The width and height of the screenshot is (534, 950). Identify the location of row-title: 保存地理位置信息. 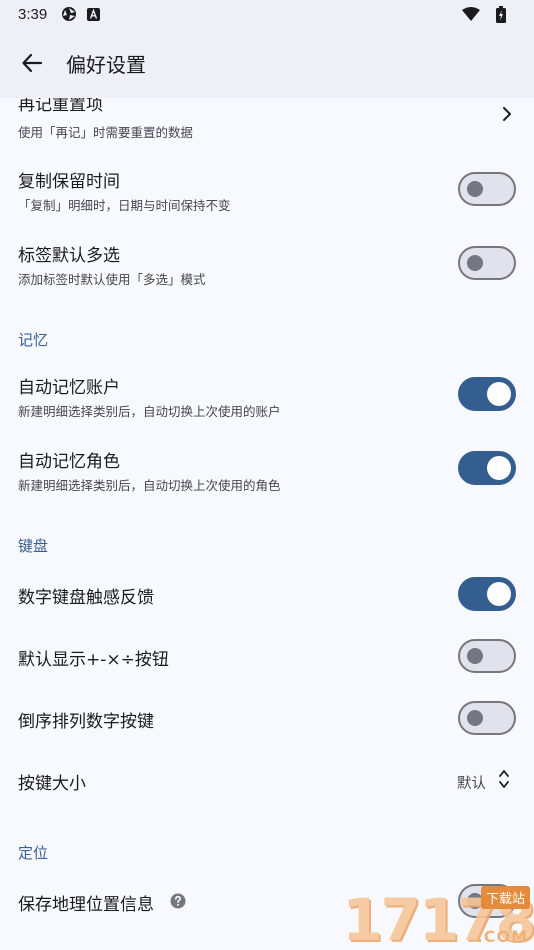
(86, 905).